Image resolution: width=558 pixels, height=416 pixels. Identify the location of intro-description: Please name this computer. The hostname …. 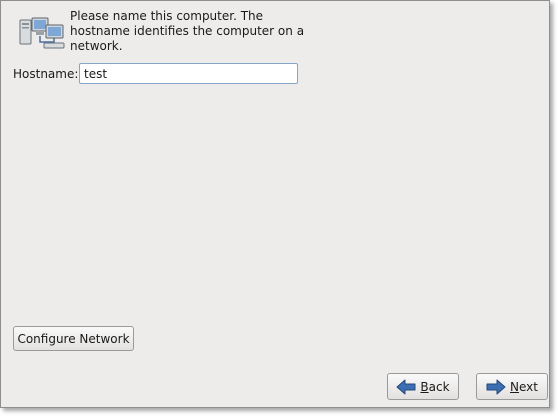
(187, 31).